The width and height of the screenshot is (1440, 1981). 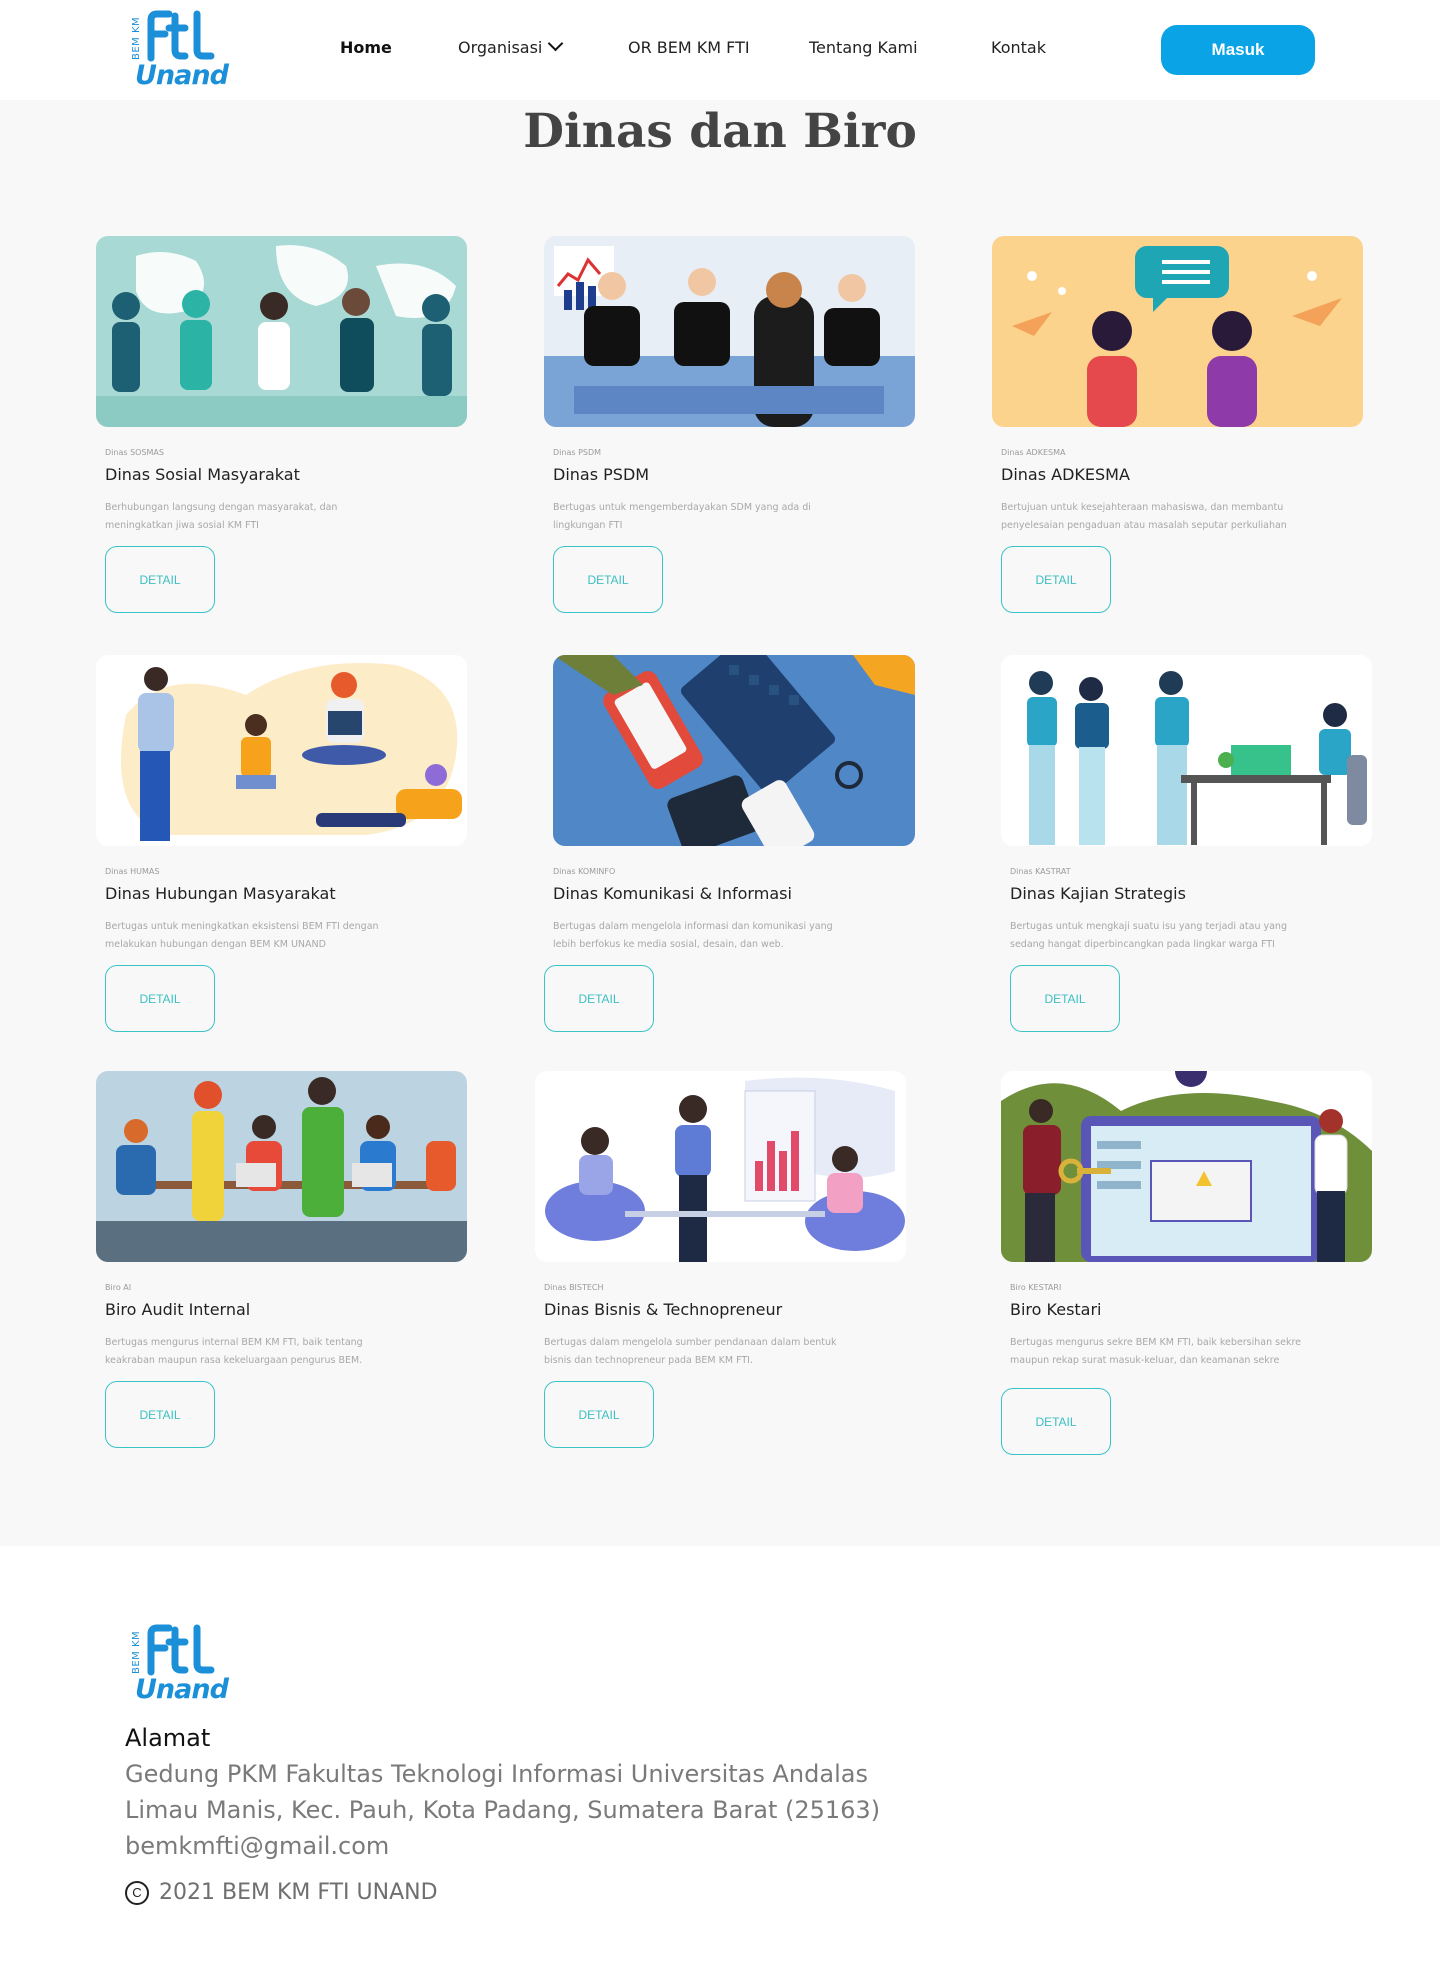 I want to click on nav-organisasi: Organisasi, so click(x=511, y=46).